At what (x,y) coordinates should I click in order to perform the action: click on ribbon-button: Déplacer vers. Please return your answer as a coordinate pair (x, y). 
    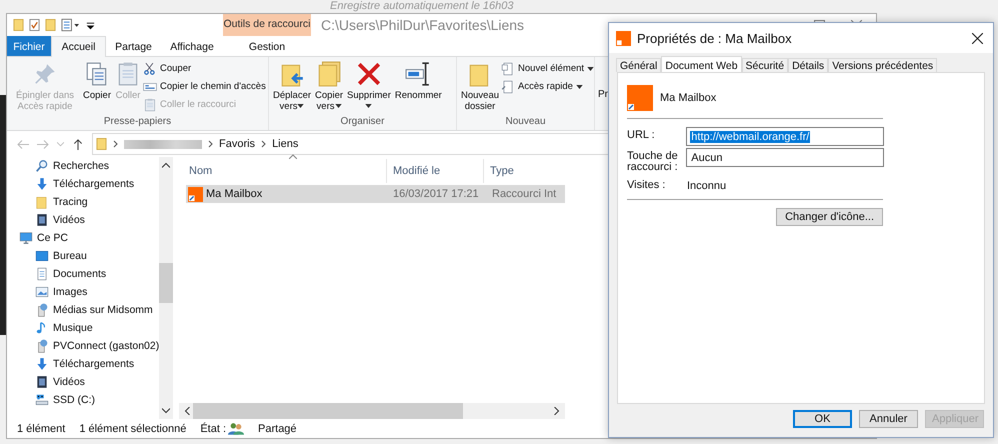
    Looking at the image, I should click on (292, 87).